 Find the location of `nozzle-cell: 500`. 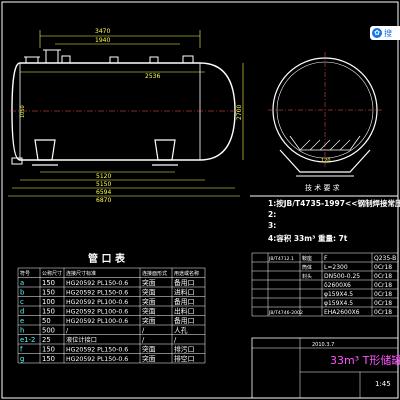

nozzle-cell: 500 is located at coordinates (48, 331).